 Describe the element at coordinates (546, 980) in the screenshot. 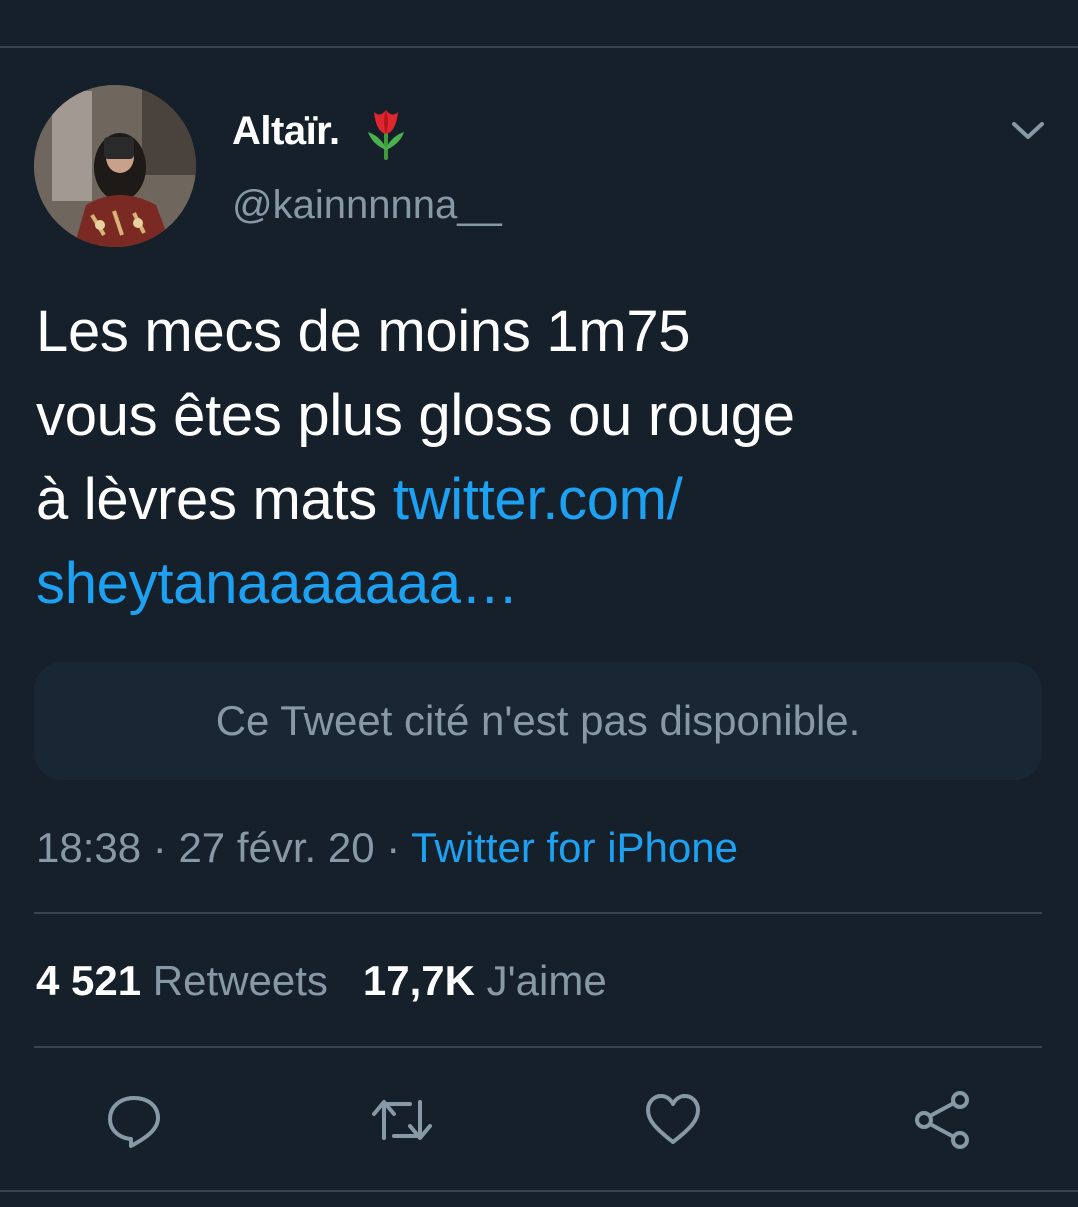

I see `likes-label: J'aime` at that location.